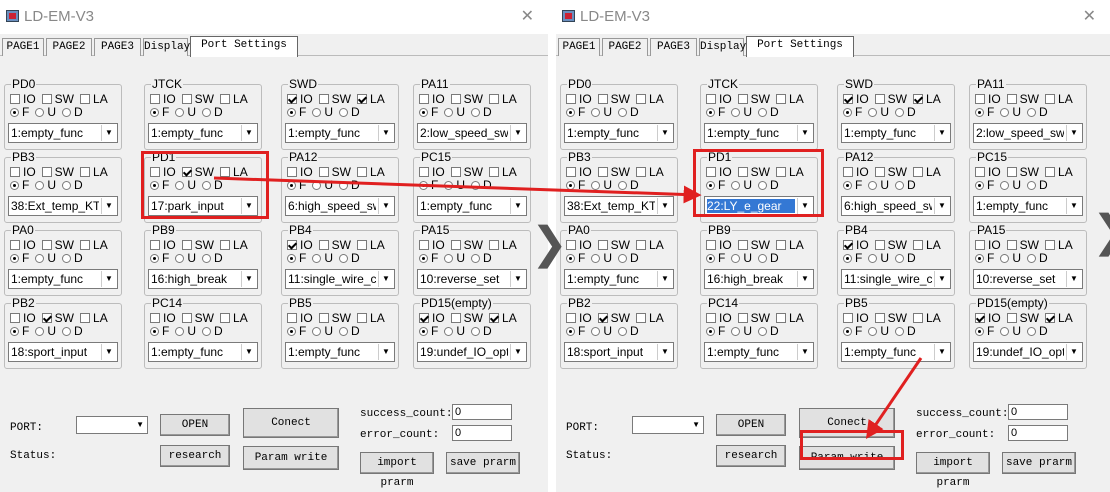  Describe the element at coordinates (1101, 232) in the screenshot. I see `chevron-right-icon: ❯` at that location.